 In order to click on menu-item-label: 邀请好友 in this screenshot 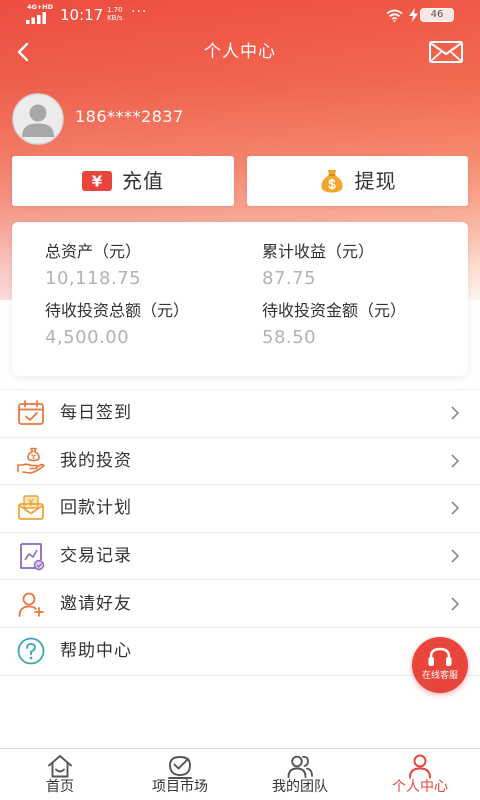, I will do `click(96, 603)`.